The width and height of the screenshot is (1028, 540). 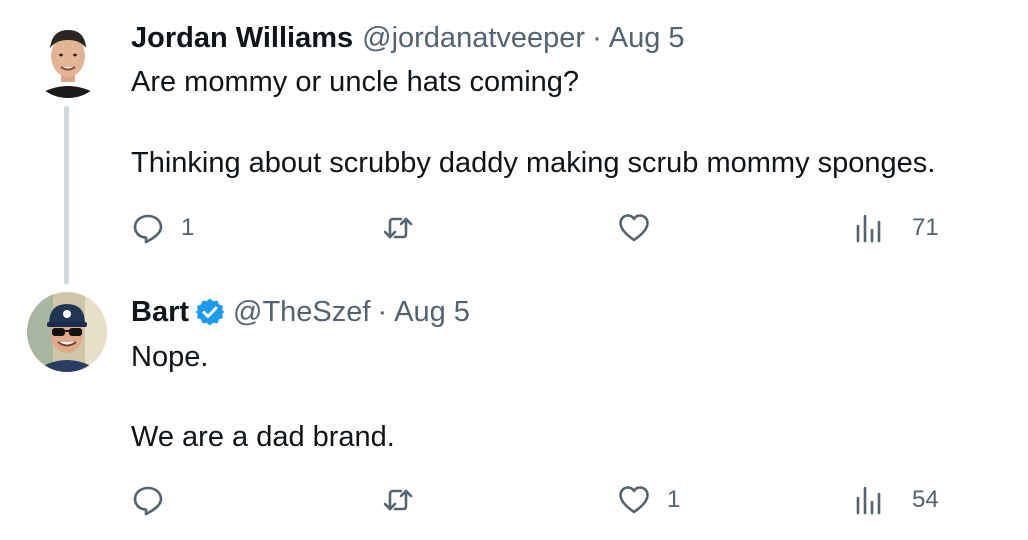 What do you see at coordinates (170, 357) in the screenshot?
I see `tweet-text-line-1: Nope.` at bounding box center [170, 357].